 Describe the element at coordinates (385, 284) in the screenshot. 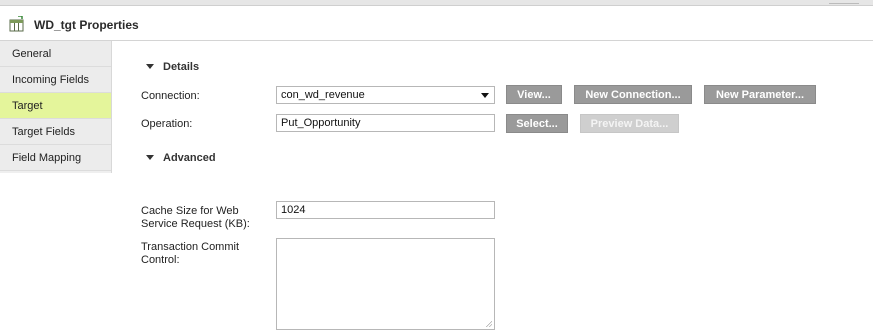

I see `commit-control-textarea` at that location.